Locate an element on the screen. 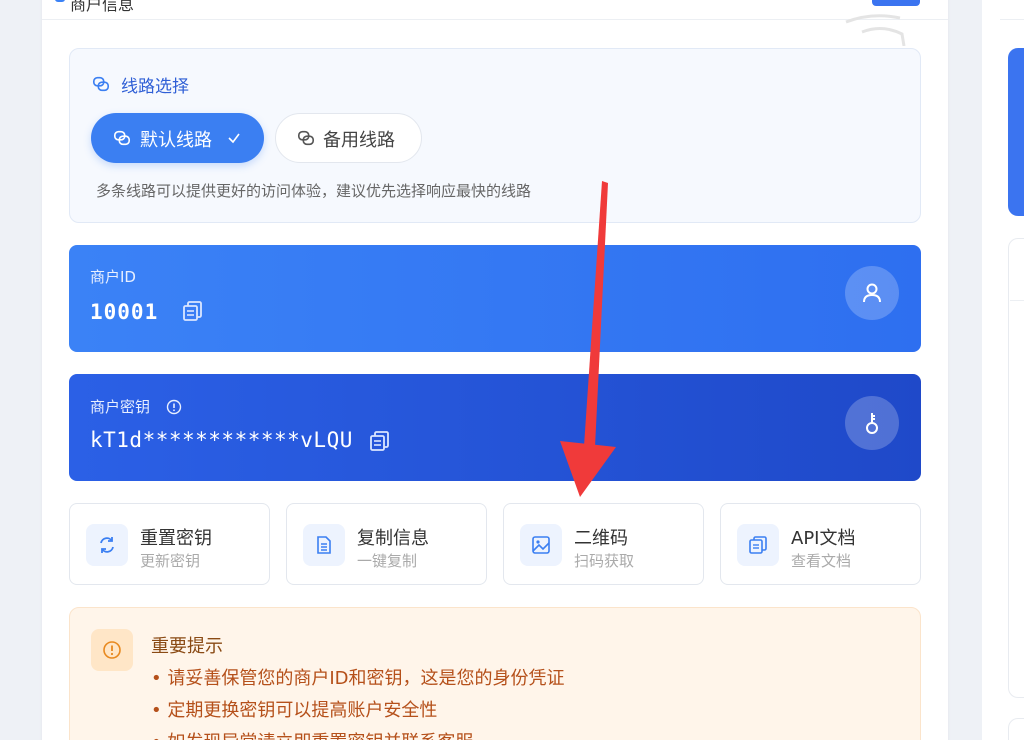 The width and height of the screenshot is (1024, 740). default-route-button: 默认线路 is located at coordinates (177, 138).